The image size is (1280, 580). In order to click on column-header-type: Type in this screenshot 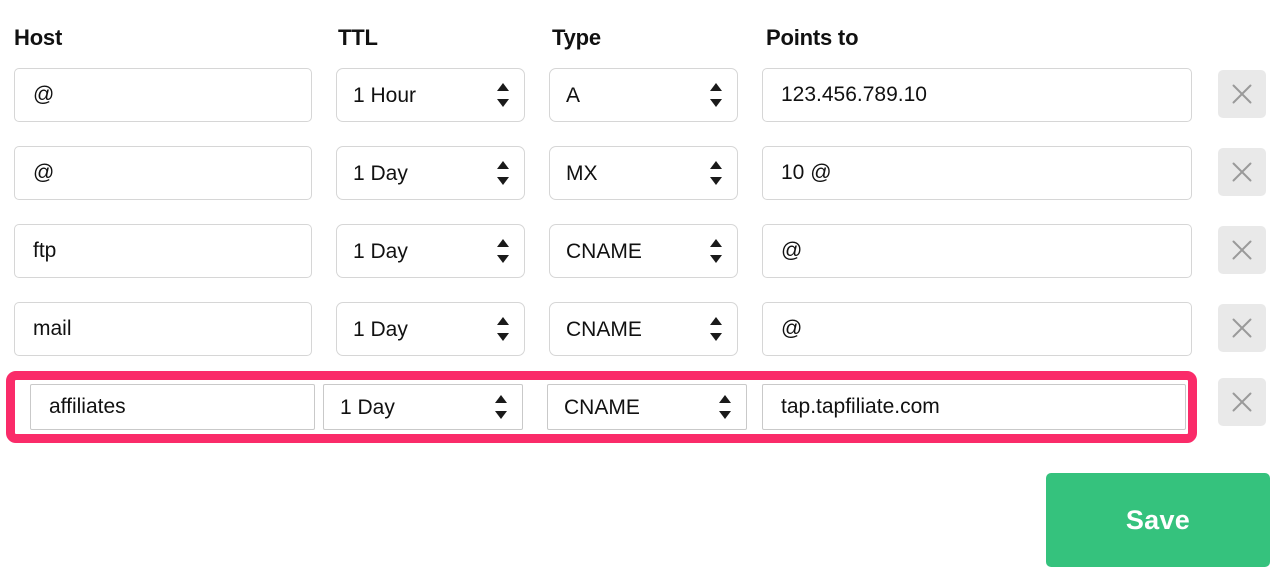, I will do `click(576, 37)`.